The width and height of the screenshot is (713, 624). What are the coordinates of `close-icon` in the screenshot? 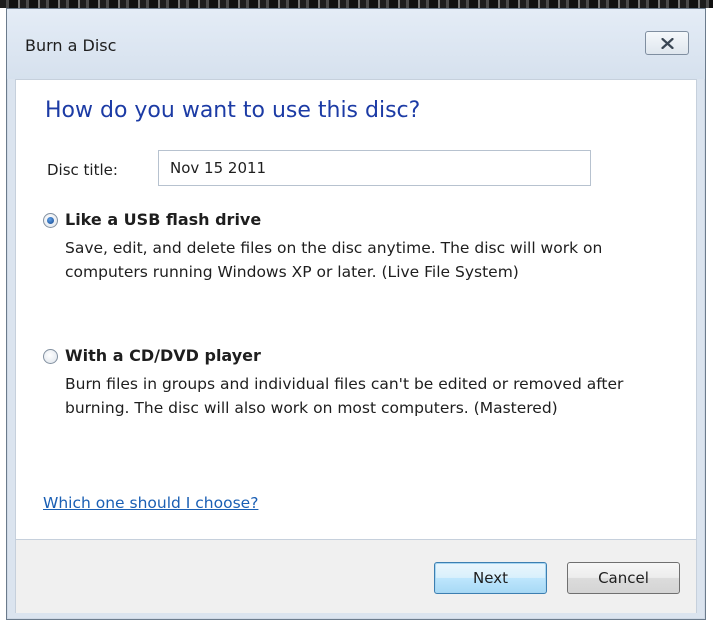 It's located at (667, 43).